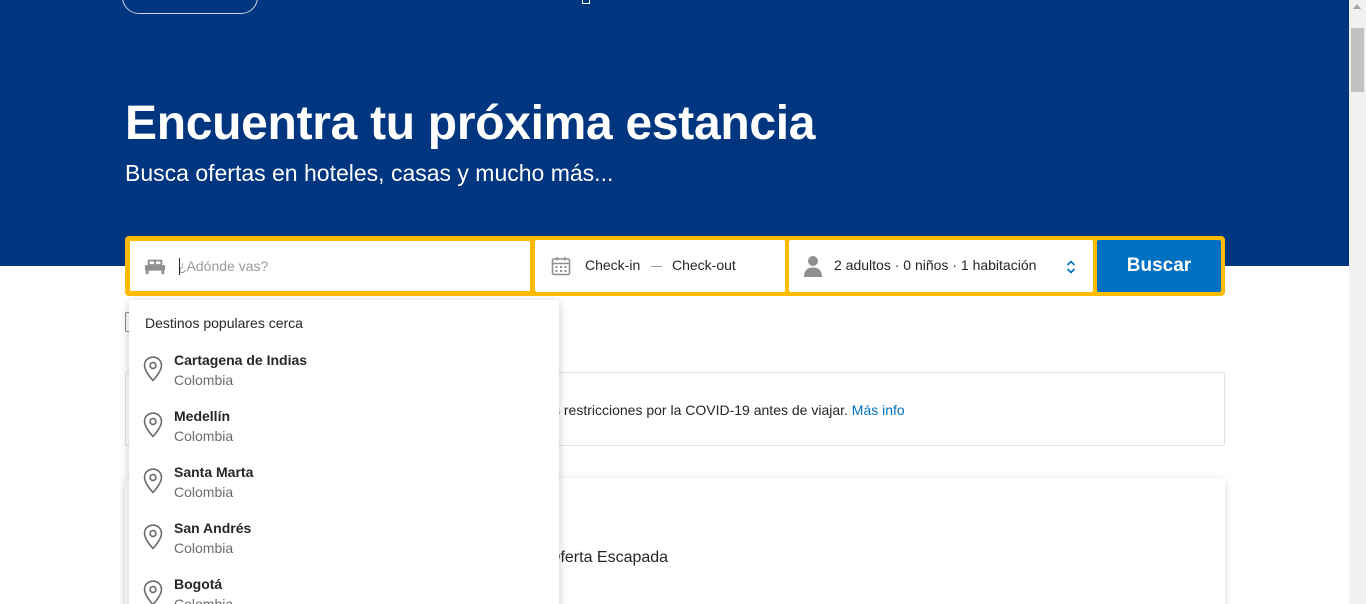 This screenshot has width=1366, height=604. I want to click on page-title: Encuentra tu próxima estancia, so click(470, 123).